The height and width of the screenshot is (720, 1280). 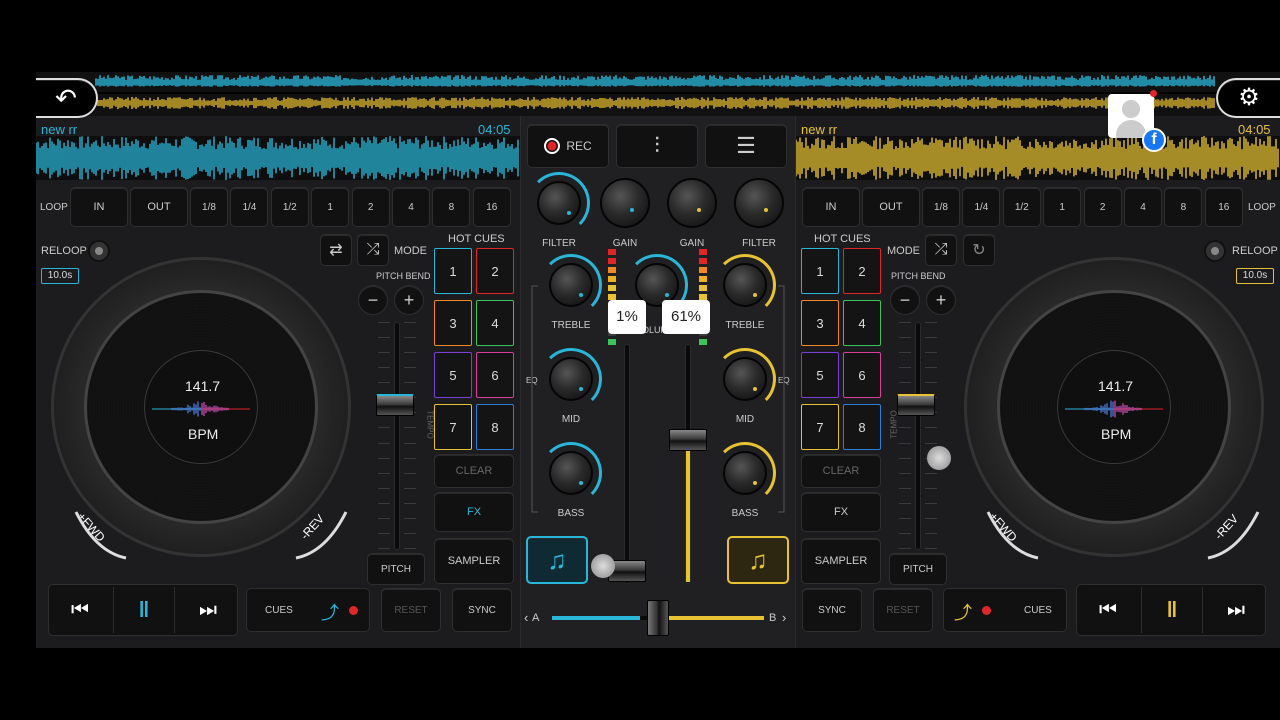 I want to click on gain-b-knob, so click(x=692, y=203).